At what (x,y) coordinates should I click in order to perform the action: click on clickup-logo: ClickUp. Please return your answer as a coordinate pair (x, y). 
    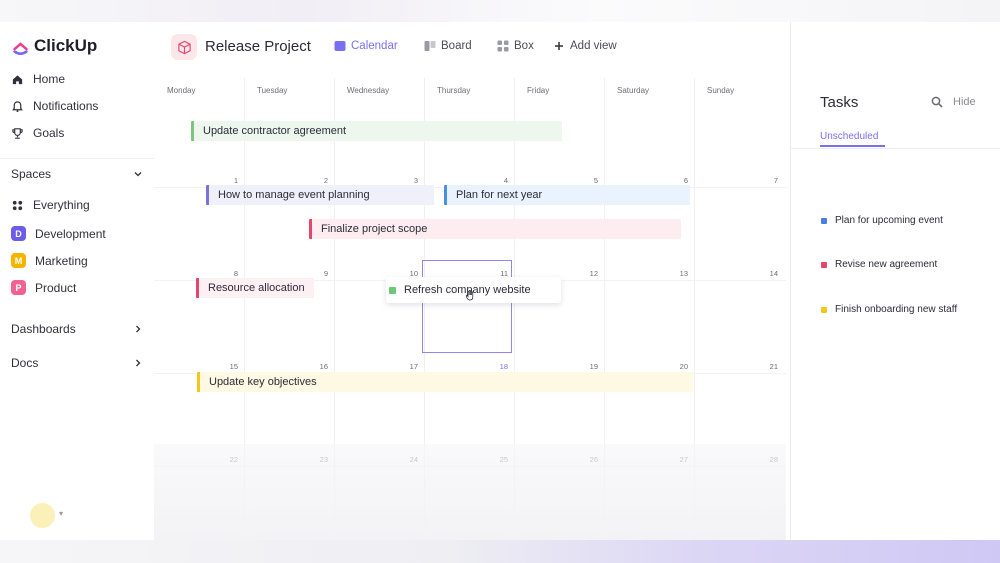
    Looking at the image, I should click on (54, 46).